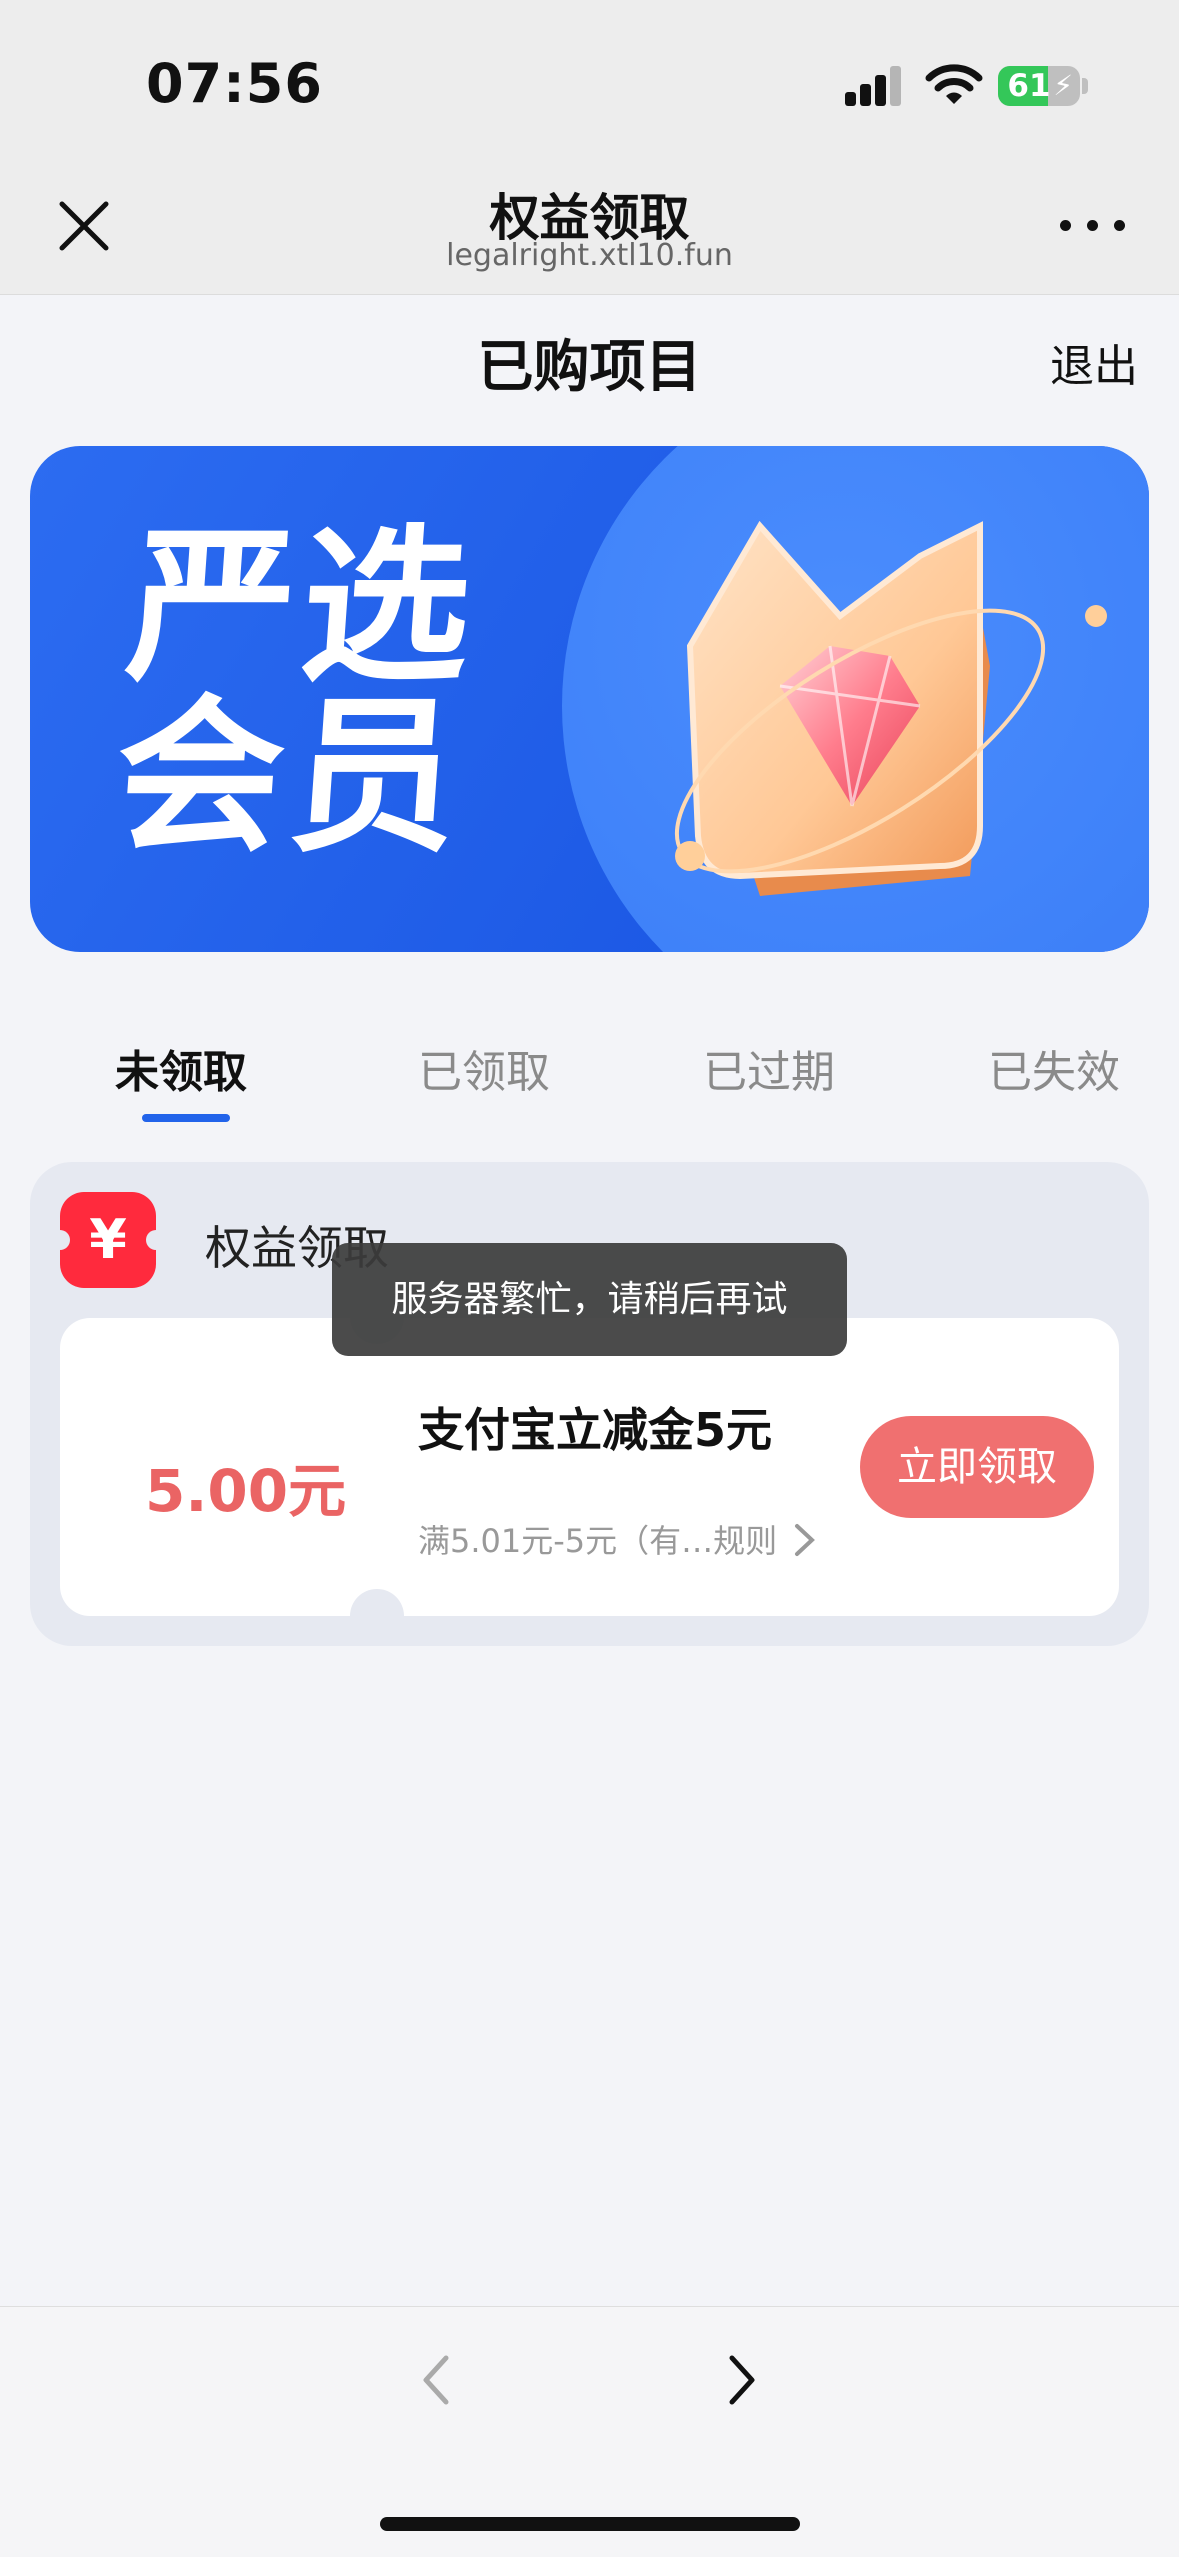  I want to click on claim-now-button: 立即领取, so click(977, 1467).